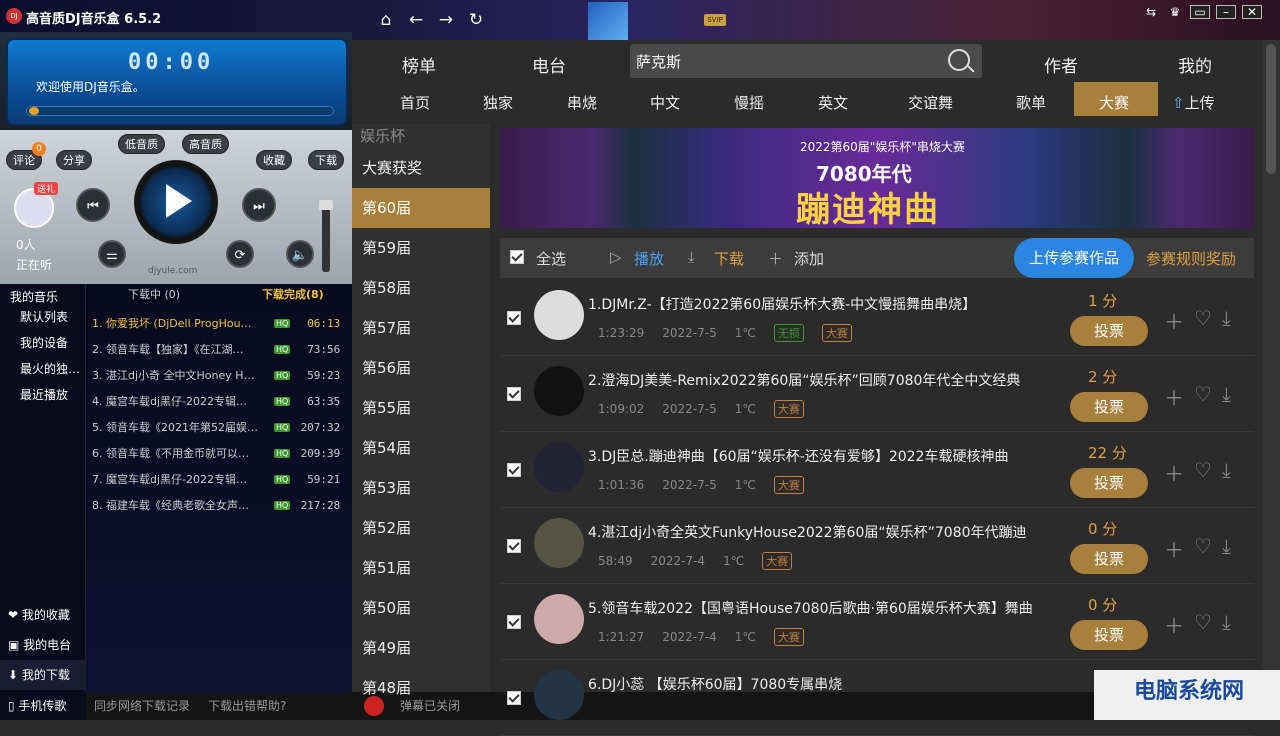 Image resolution: width=1280 pixels, height=736 pixels. Describe the element at coordinates (715, 20) in the screenshot. I see `svip-badge: SVIP` at that location.